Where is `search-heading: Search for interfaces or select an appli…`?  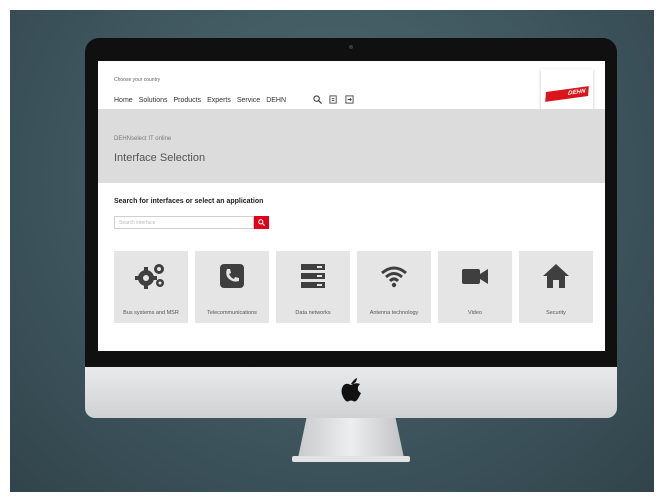 search-heading: Search for interfaces or select an appli… is located at coordinates (189, 201).